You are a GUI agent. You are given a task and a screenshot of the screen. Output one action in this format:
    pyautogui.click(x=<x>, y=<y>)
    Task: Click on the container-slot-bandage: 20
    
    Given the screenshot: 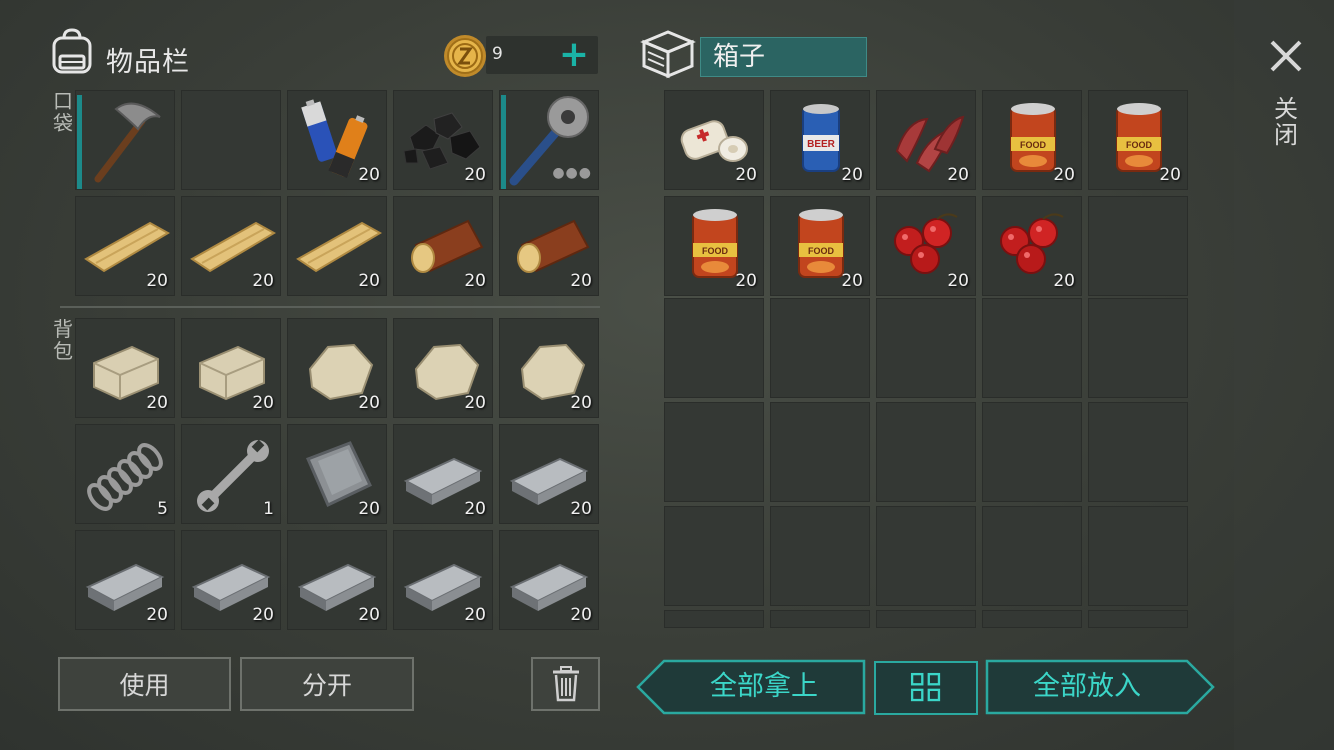 What is the action you would take?
    pyautogui.click(x=714, y=140)
    